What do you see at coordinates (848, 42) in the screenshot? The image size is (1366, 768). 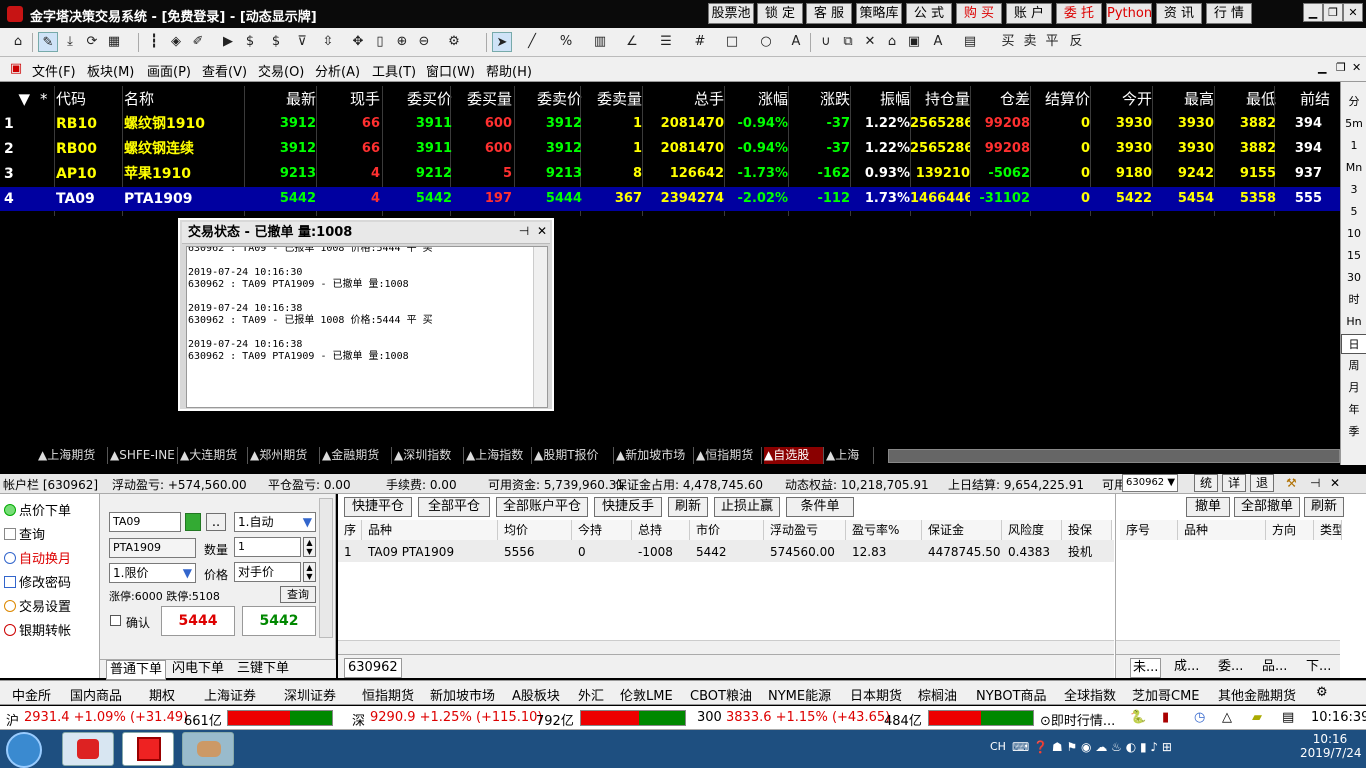 I see `copy-icon: ⧉` at bounding box center [848, 42].